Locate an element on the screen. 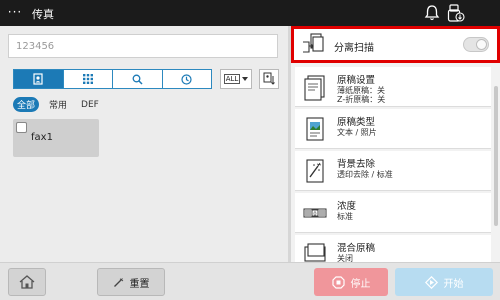 The height and width of the screenshot is (300, 500). chevron-down-icon is located at coordinates (245, 79).